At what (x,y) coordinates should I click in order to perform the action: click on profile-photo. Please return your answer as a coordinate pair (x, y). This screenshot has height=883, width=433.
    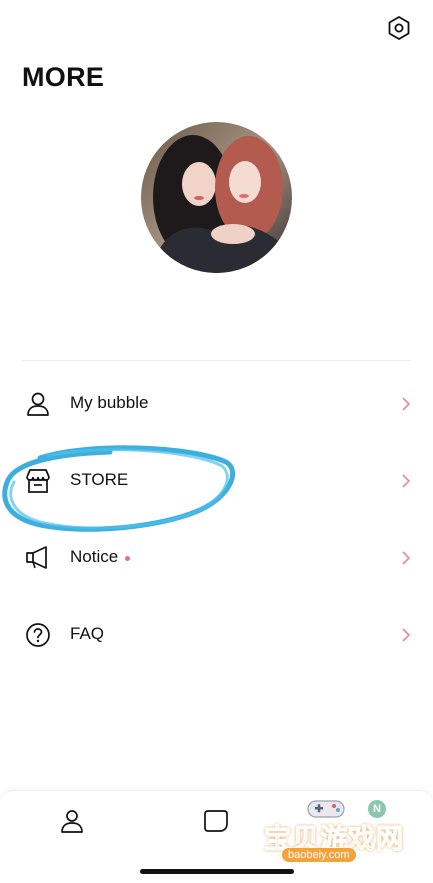
    Looking at the image, I should click on (216, 197).